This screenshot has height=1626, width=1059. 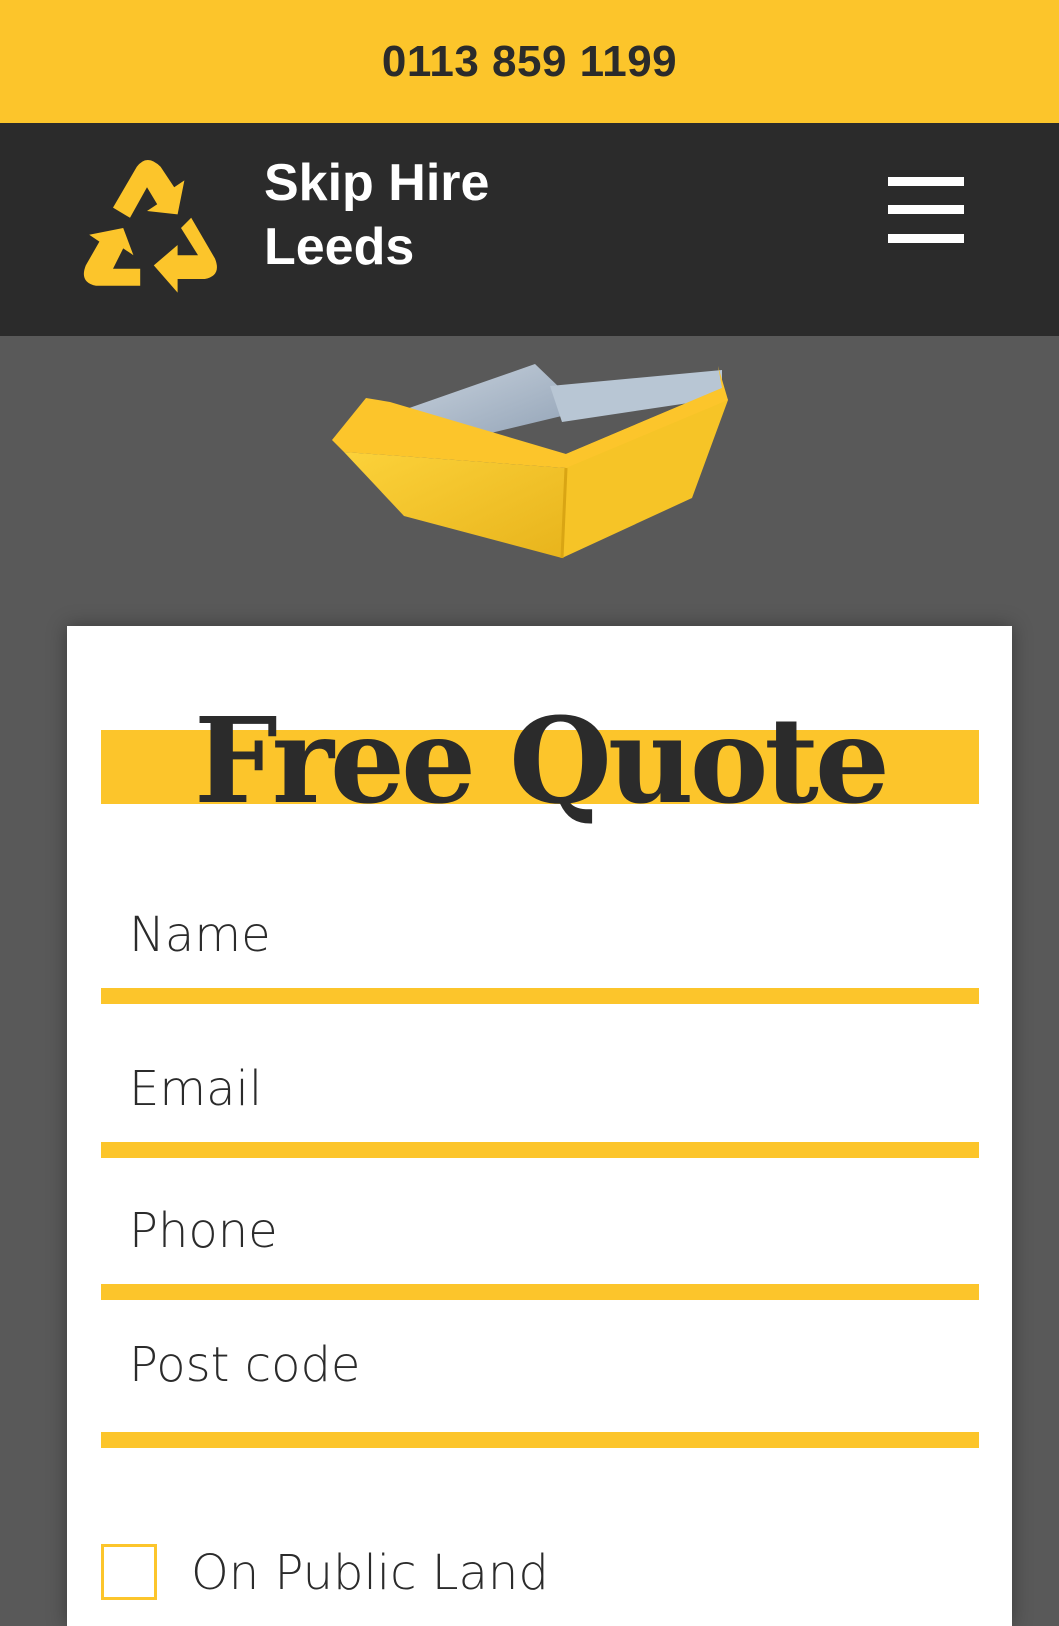 What do you see at coordinates (542, 760) in the screenshot?
I see `form-title: Free Quote` at bounding box center [542, 760].